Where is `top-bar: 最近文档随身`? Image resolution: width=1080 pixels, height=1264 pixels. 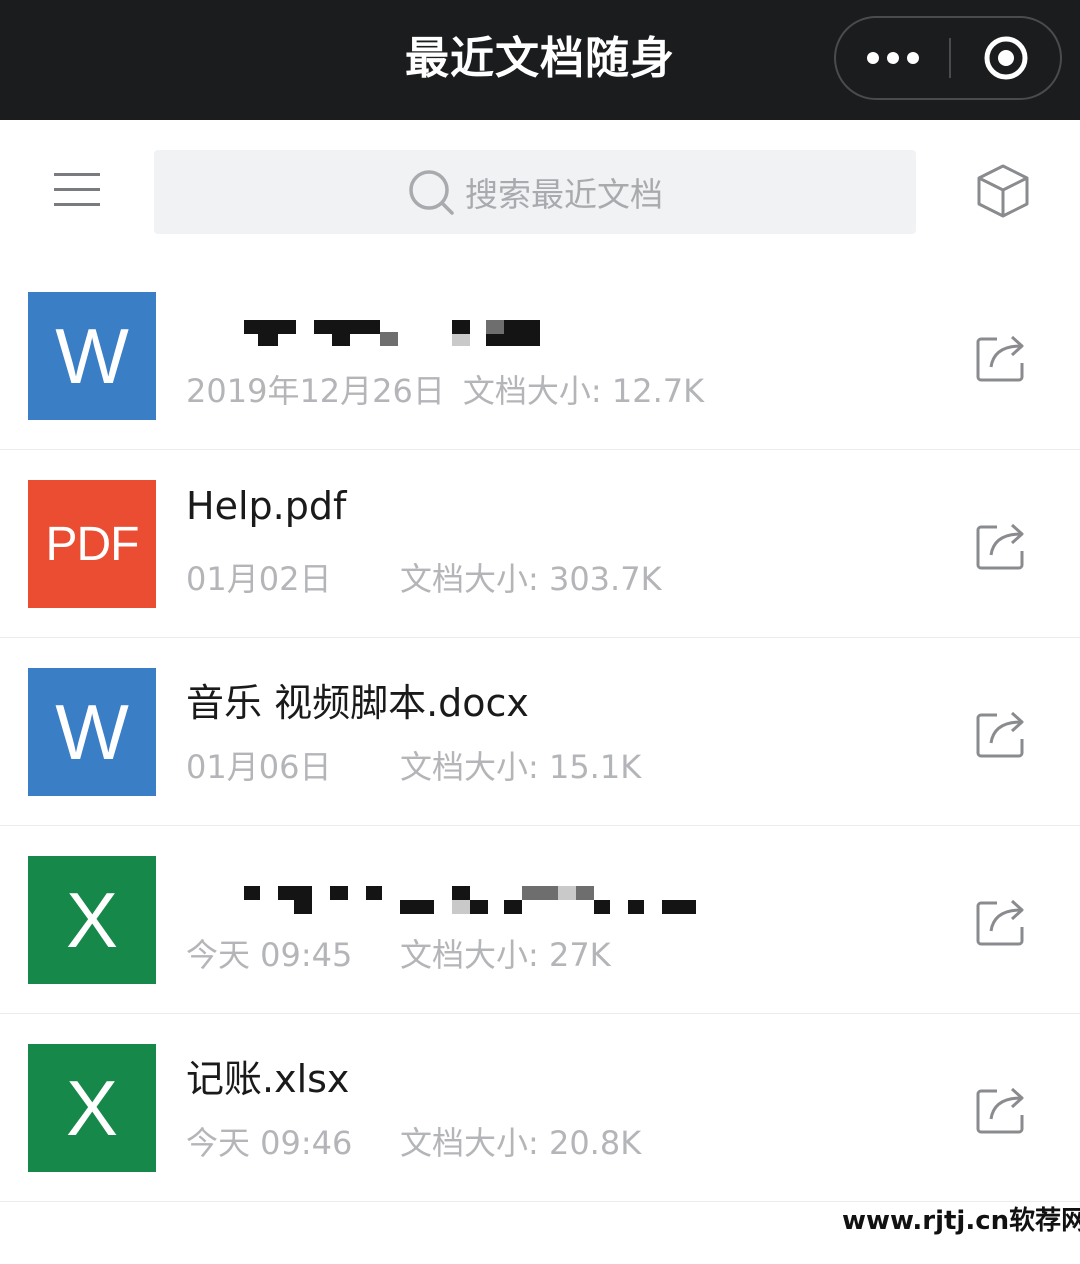
top-bar: 最近文档随身 is located at coordinates (540, 60).